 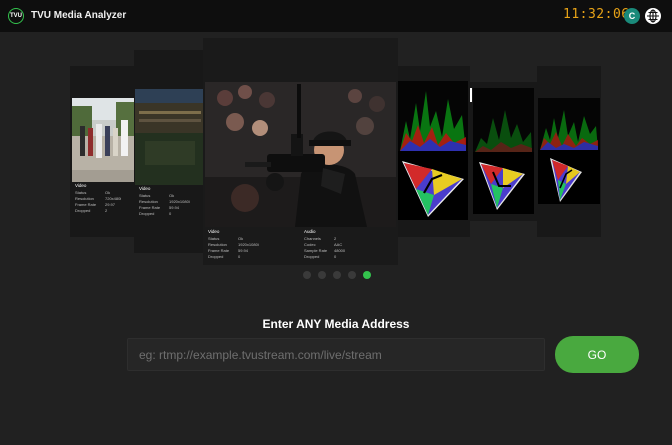 What do you see at coordinates (170, 213) in the screenshot?
I see `panel-2-value: 0` at bounding box center [170, 213].